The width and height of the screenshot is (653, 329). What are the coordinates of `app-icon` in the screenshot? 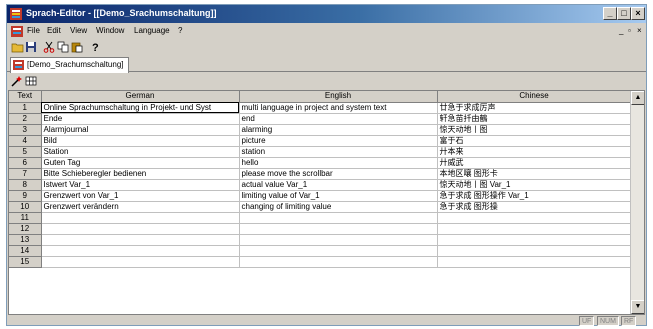 It's located at (16, 14).